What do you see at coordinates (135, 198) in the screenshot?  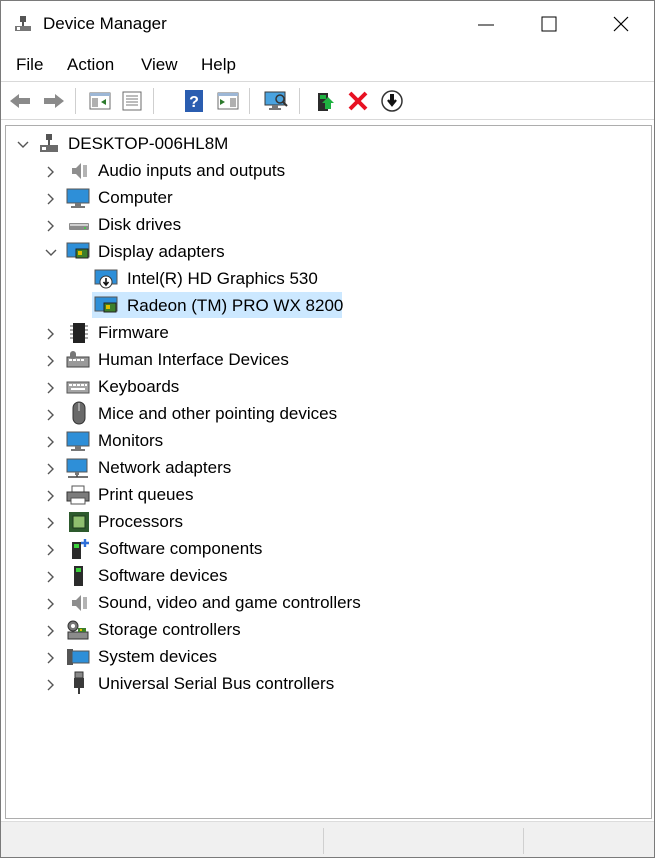 I see `tree-item-computer: Computer` at bounding box center [135, 198].